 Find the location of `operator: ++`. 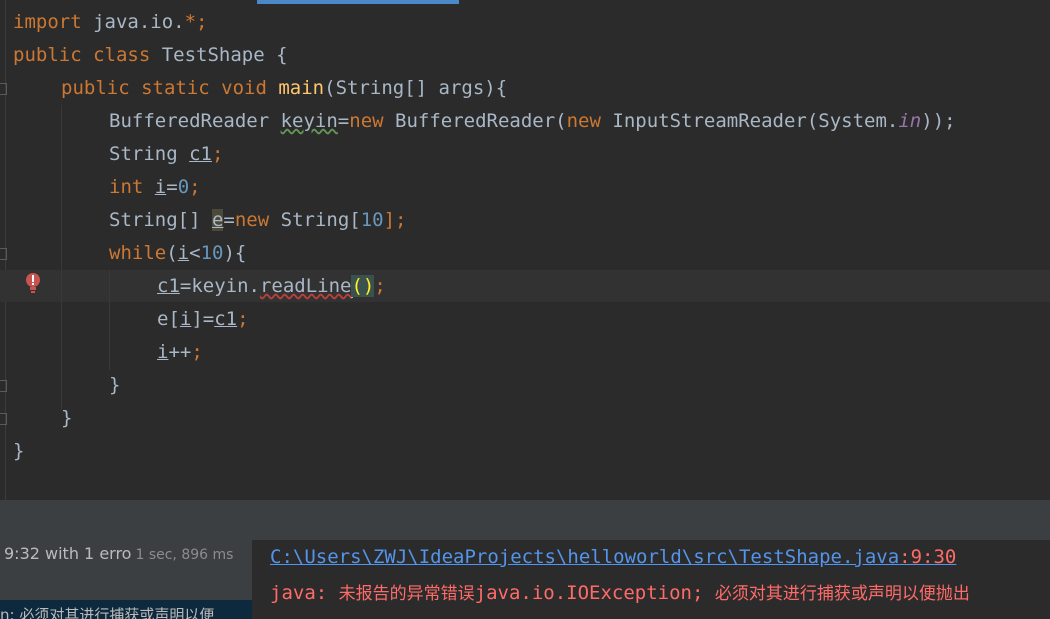

operator: ++ is located at coordinates (180, 352).